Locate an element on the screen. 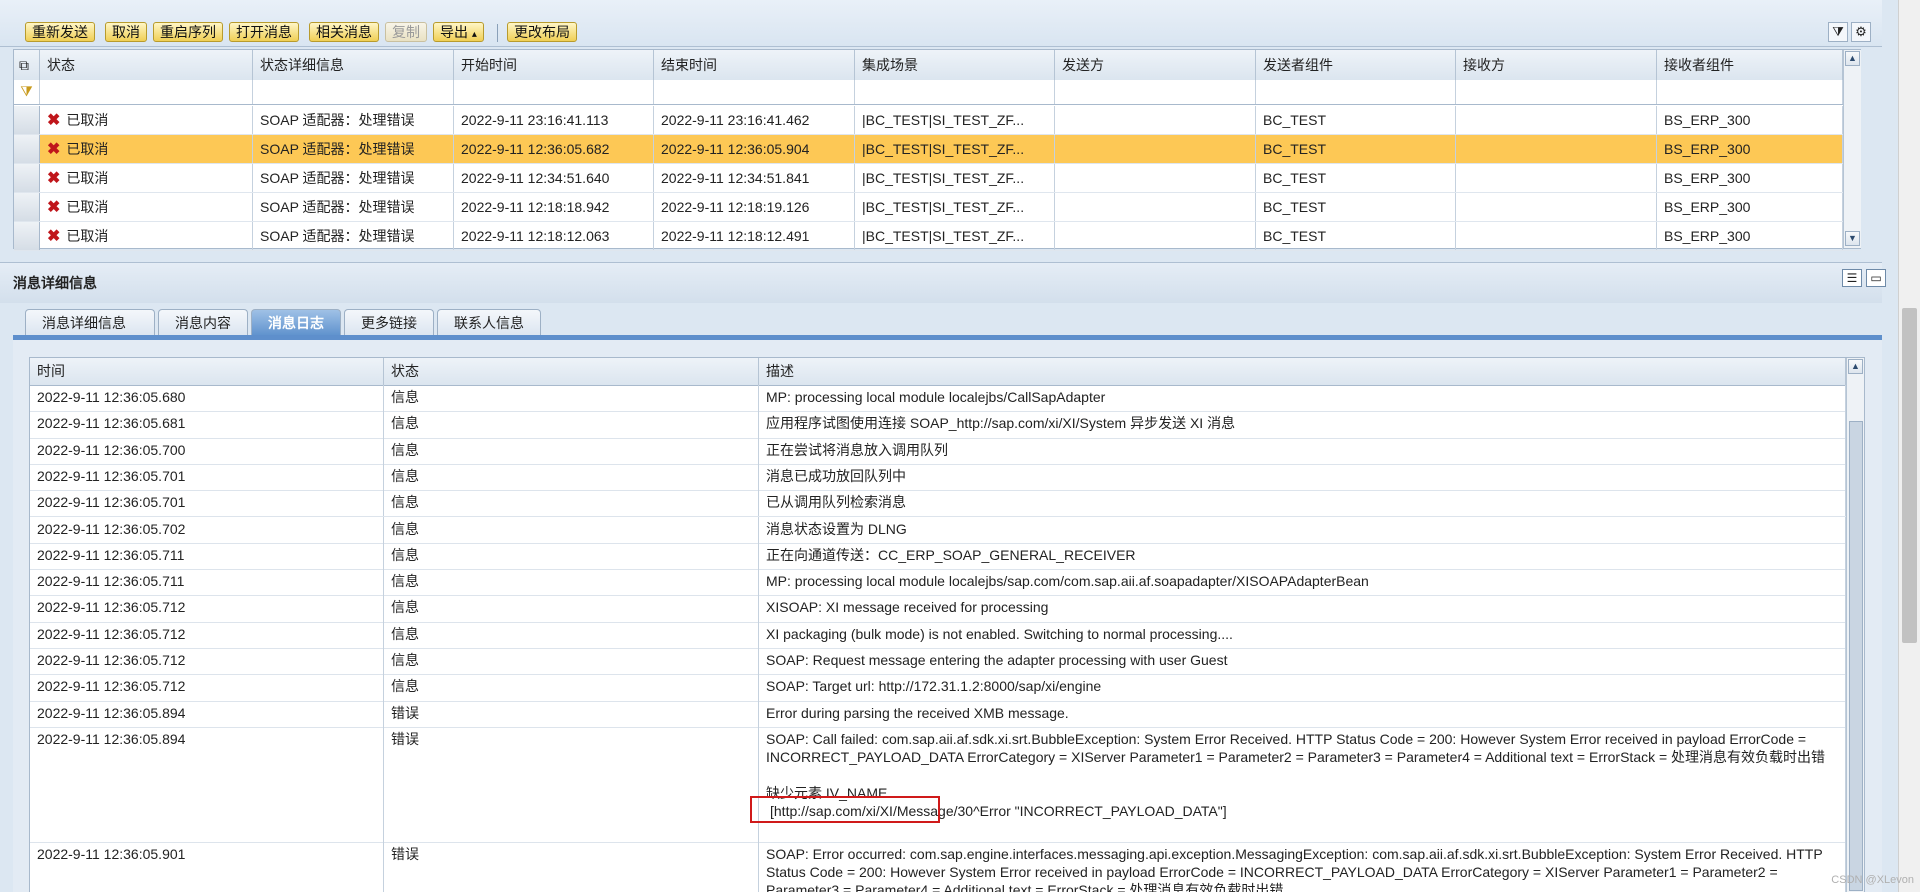 This screenshot has height=892, width=1920. tab-contact-info: 联系人信息 is located at coordinates (489, 322).